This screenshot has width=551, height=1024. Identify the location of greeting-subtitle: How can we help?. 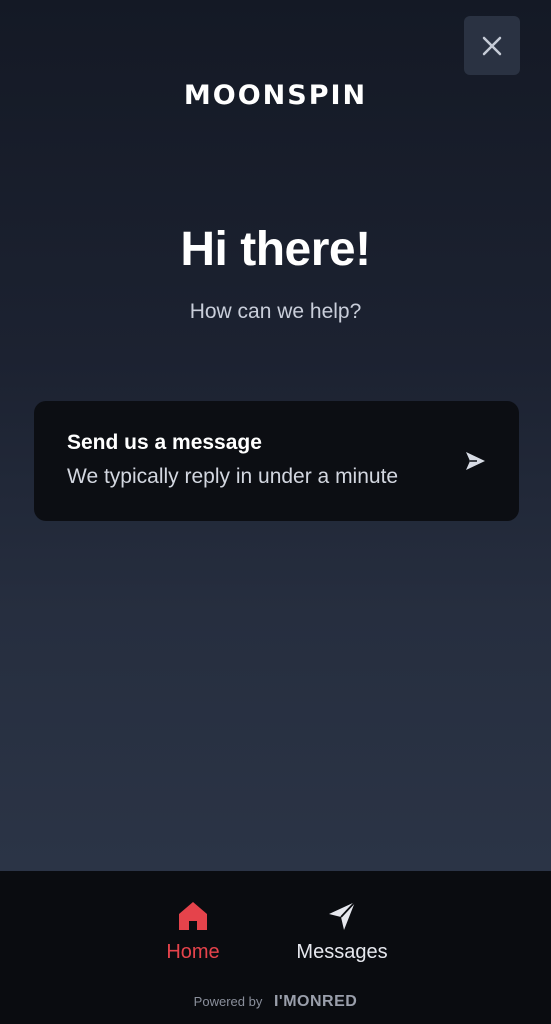
(275, 311).